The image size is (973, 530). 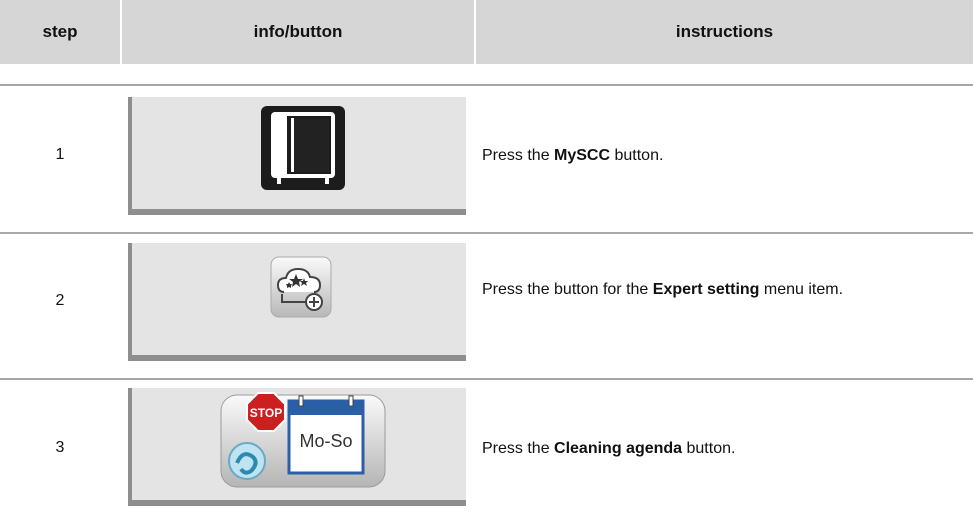 What do you see at coordinates (706, 289) in the screenshot?
I see `instruction-keyword: Expert setting` at bounding box center [706, 289].